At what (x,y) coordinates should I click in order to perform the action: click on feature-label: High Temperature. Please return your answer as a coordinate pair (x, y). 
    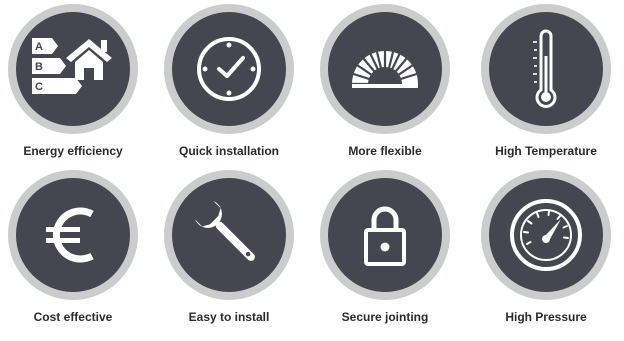
    Looking at the image, I should click on (546, 151).